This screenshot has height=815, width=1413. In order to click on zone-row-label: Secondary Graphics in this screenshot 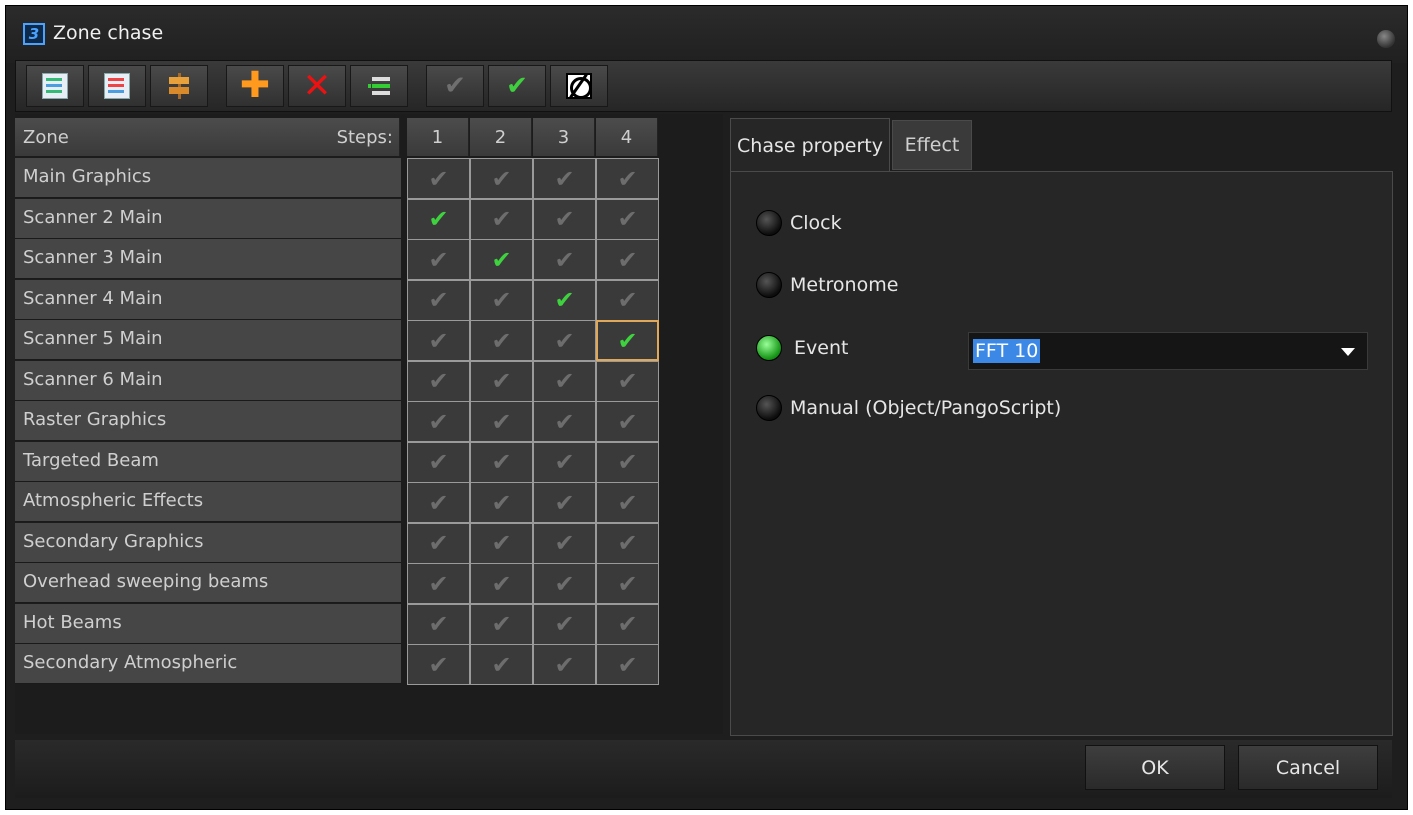, I will do `click(208, 542)`.